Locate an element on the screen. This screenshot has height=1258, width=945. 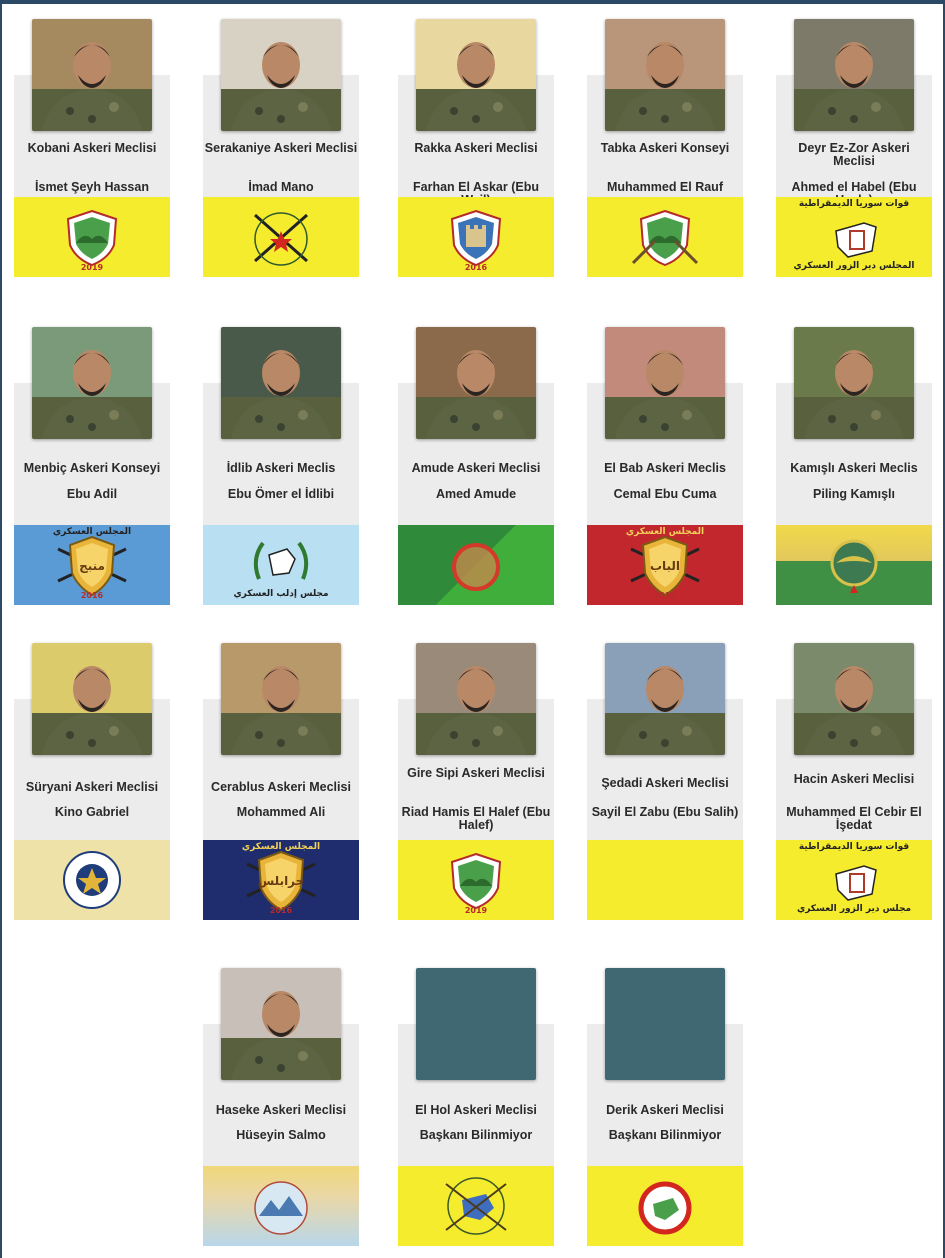
council-name: El Hol Askeri Meclisi is located at coordinates (476, 1110).